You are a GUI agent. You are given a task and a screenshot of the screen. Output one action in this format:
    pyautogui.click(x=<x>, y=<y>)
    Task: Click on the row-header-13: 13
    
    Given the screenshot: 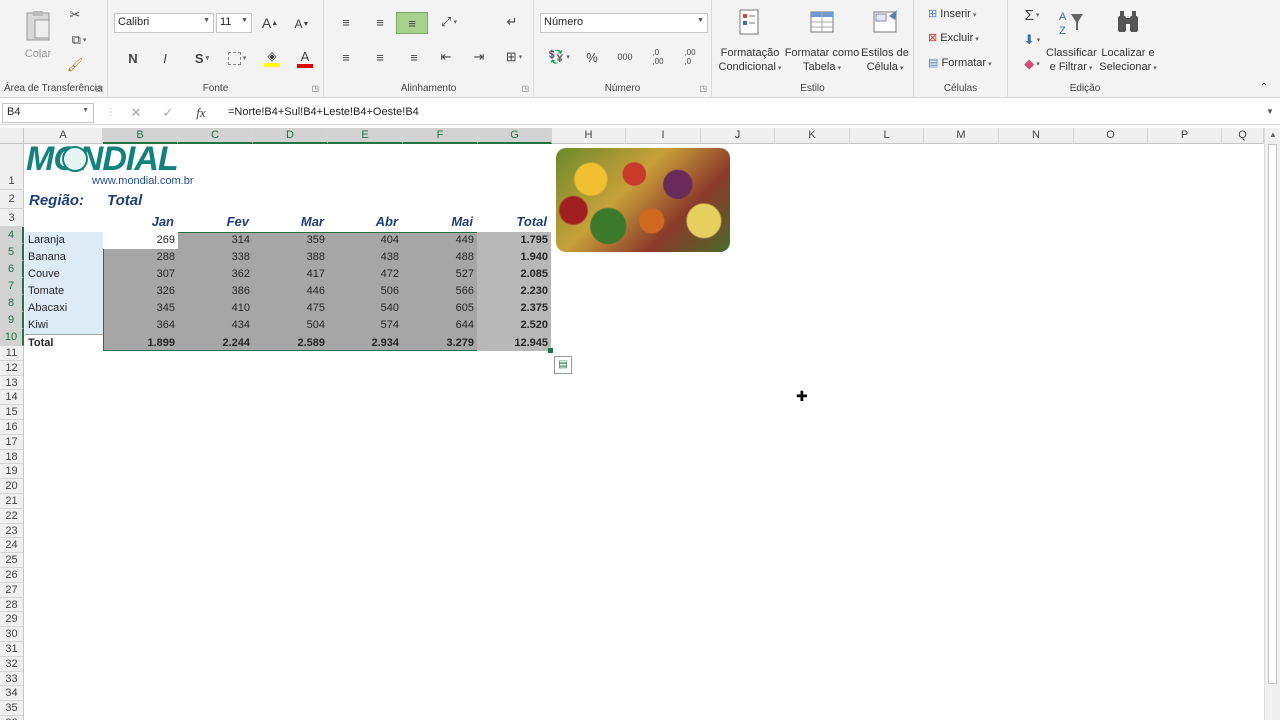 What is the action you would take?
    pyautogui.click(x=12, y=383)
    